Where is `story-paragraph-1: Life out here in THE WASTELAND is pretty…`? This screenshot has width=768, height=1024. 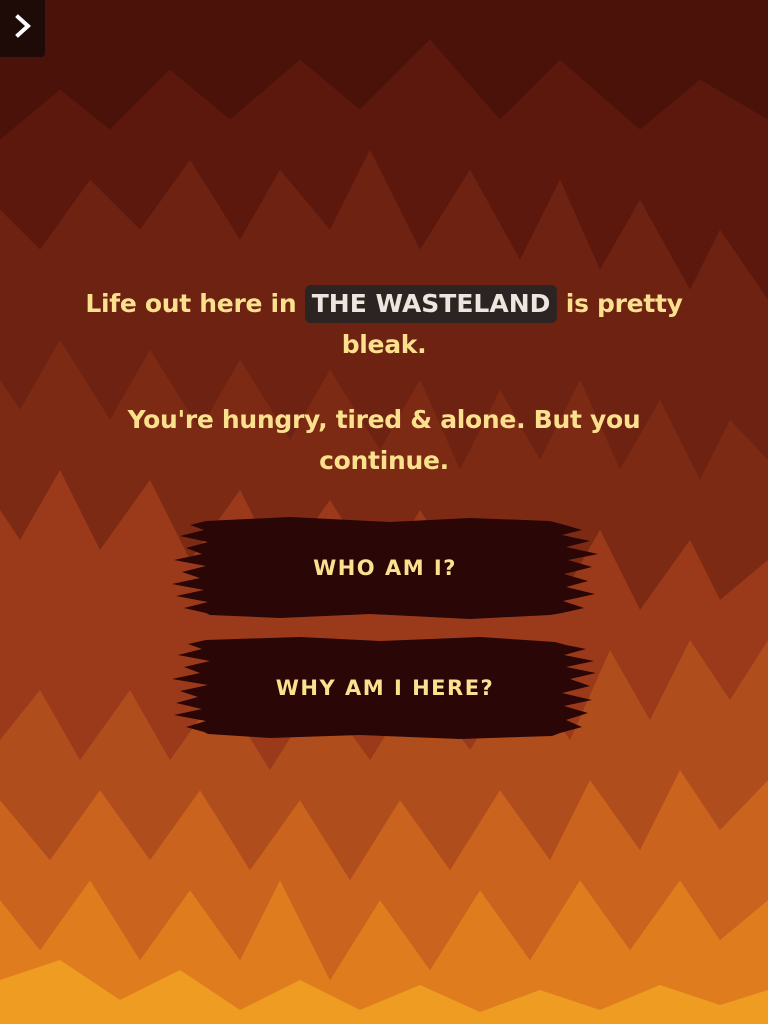 story-paragraph-1: Life out here in THE WASTELAND is pretty… is located at coordinates (384, 324).